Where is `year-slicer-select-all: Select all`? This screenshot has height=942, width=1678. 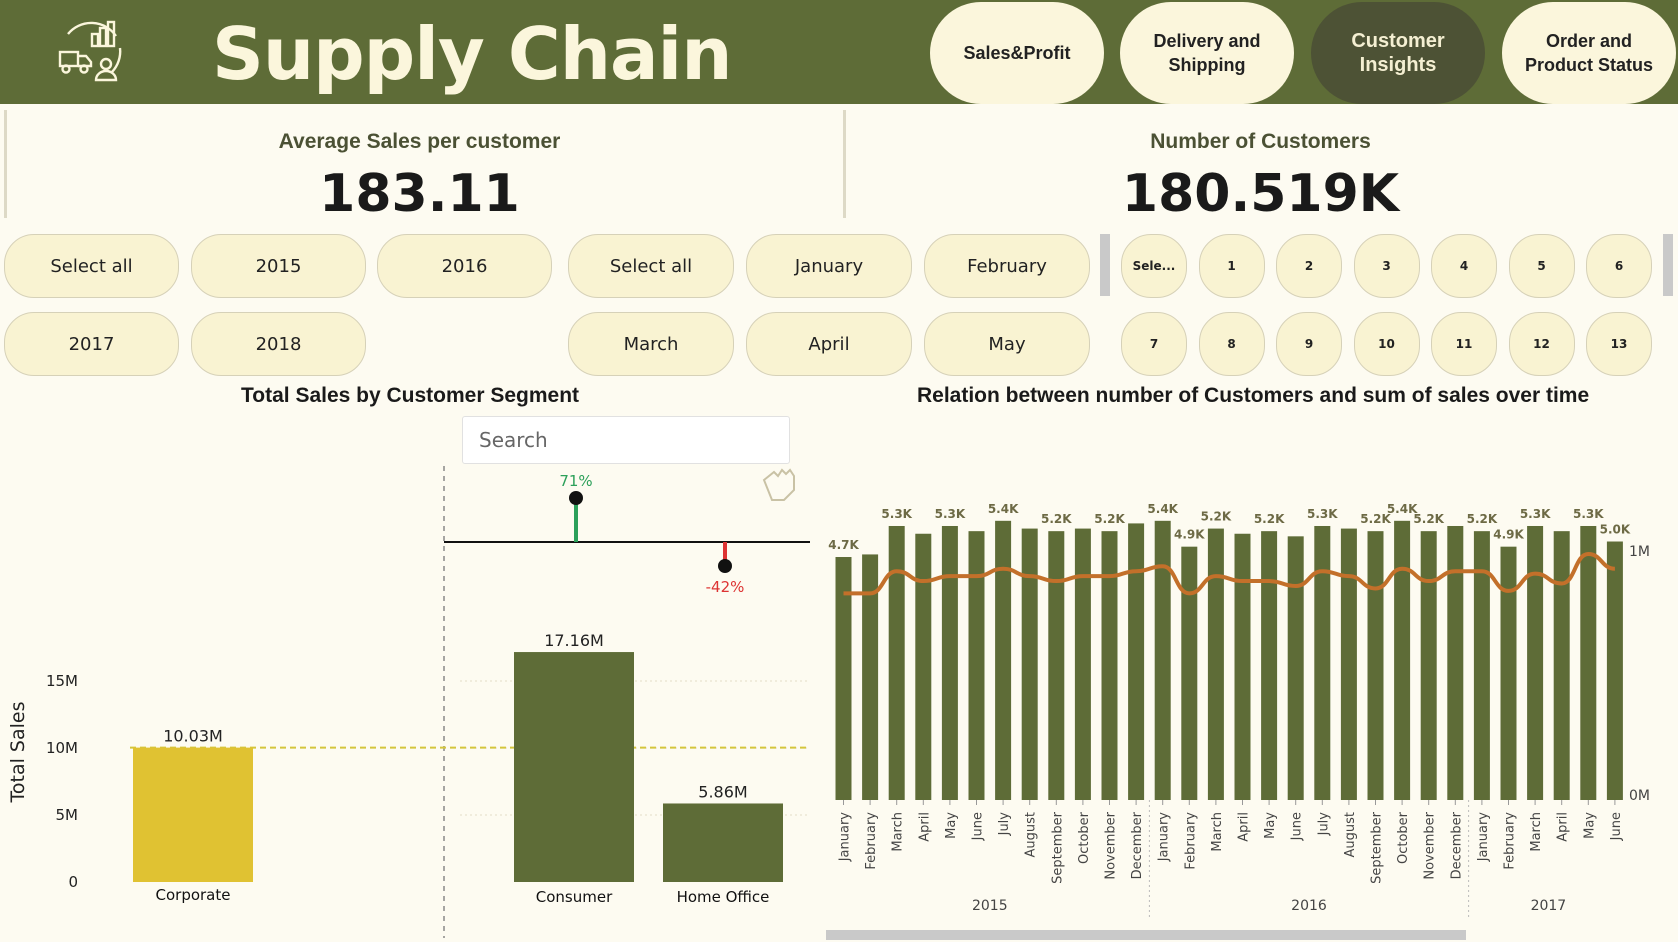
year-slicer-select-all: Select all is located at coordinates (91, 266).